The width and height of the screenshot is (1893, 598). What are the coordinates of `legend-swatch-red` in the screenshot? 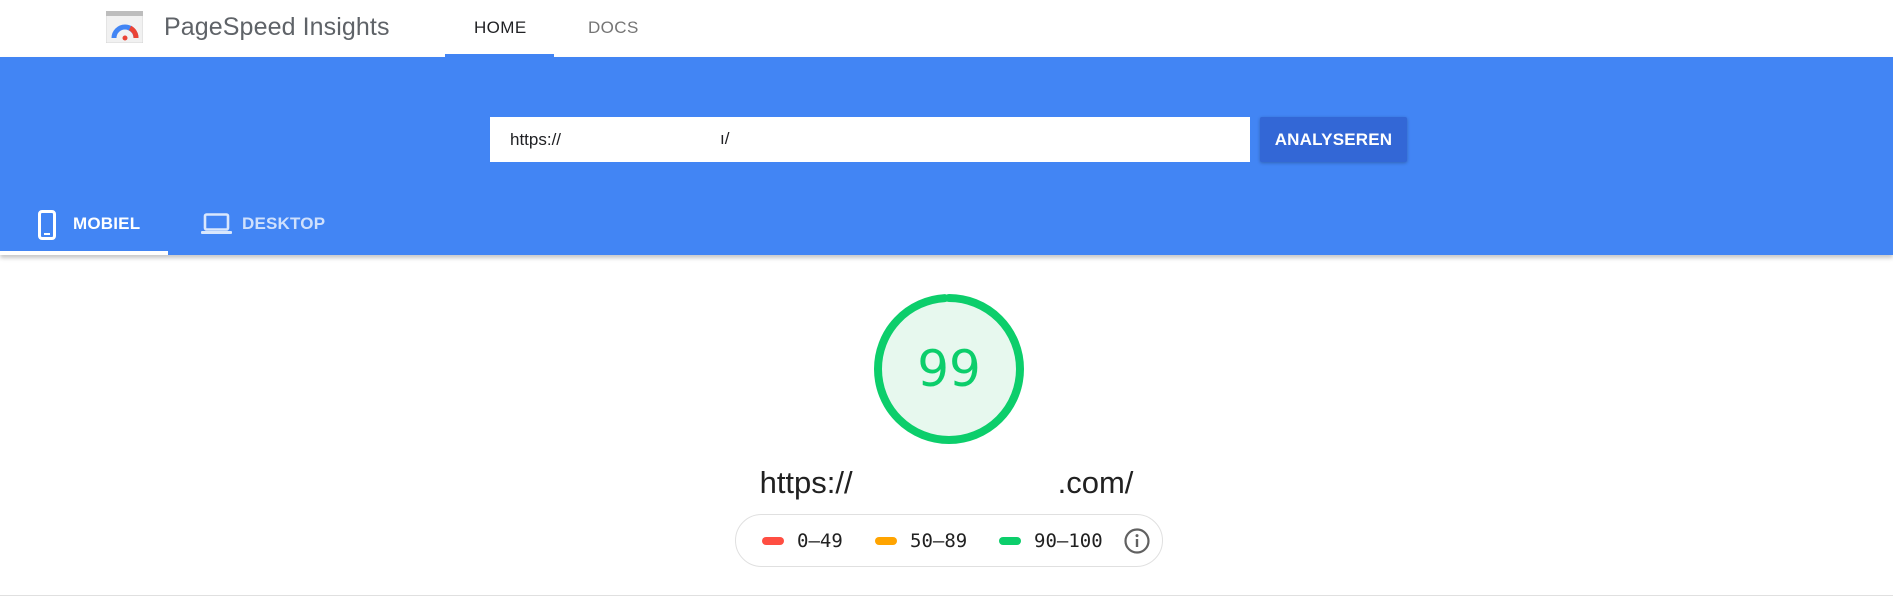 It's located at (773, 541).